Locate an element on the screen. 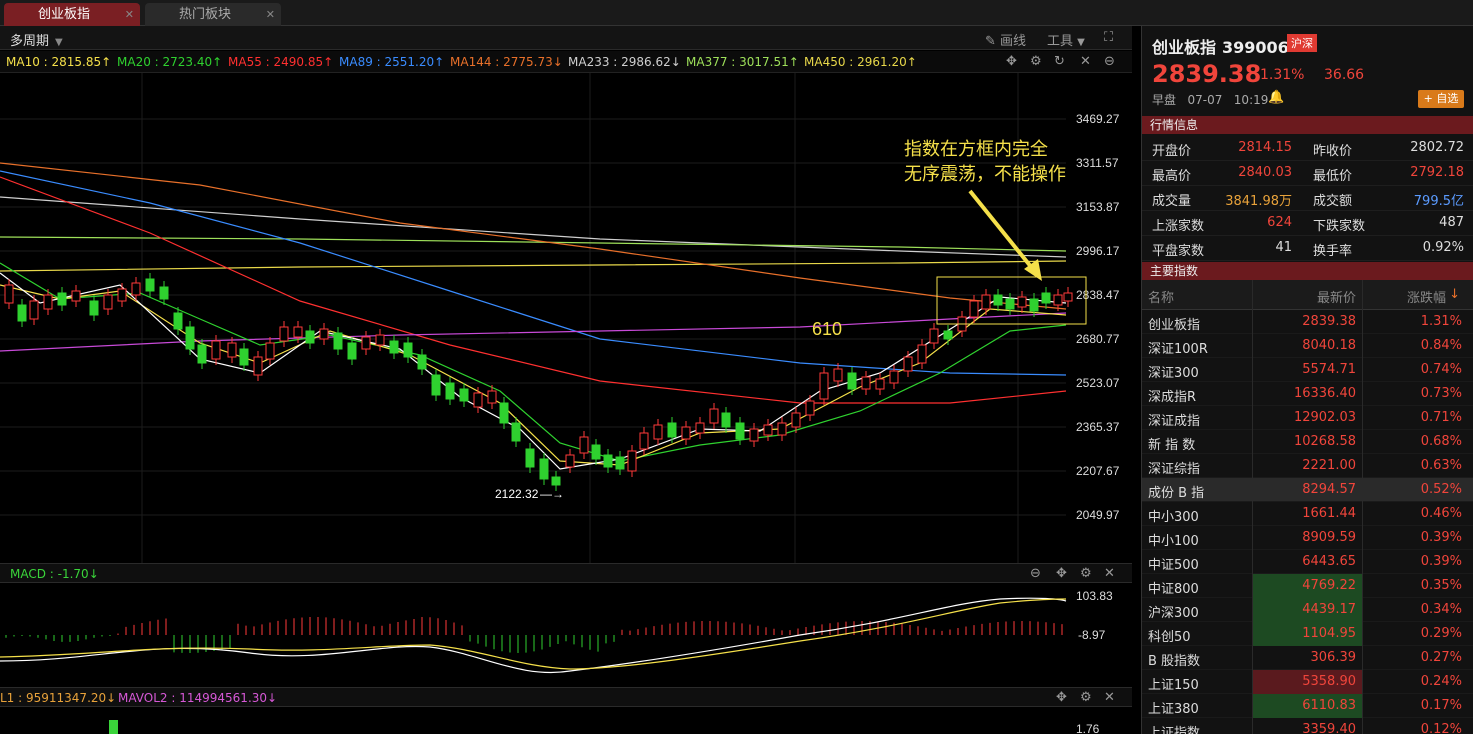 The width and height of the screenshot is (1473, 734). draw-label: 画线 is located at coordinates (1013, 41).